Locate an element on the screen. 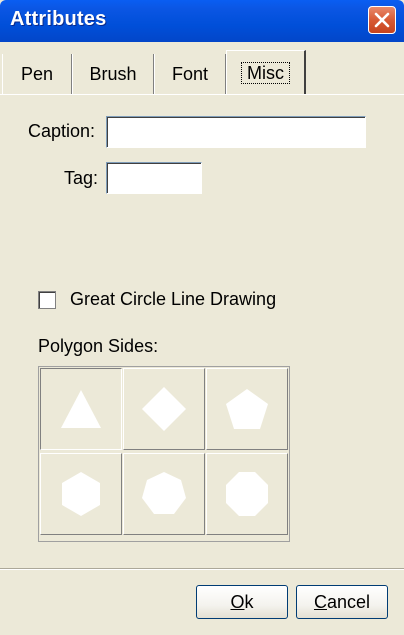  ok-label: Ok is located at coordinates (241, 602).